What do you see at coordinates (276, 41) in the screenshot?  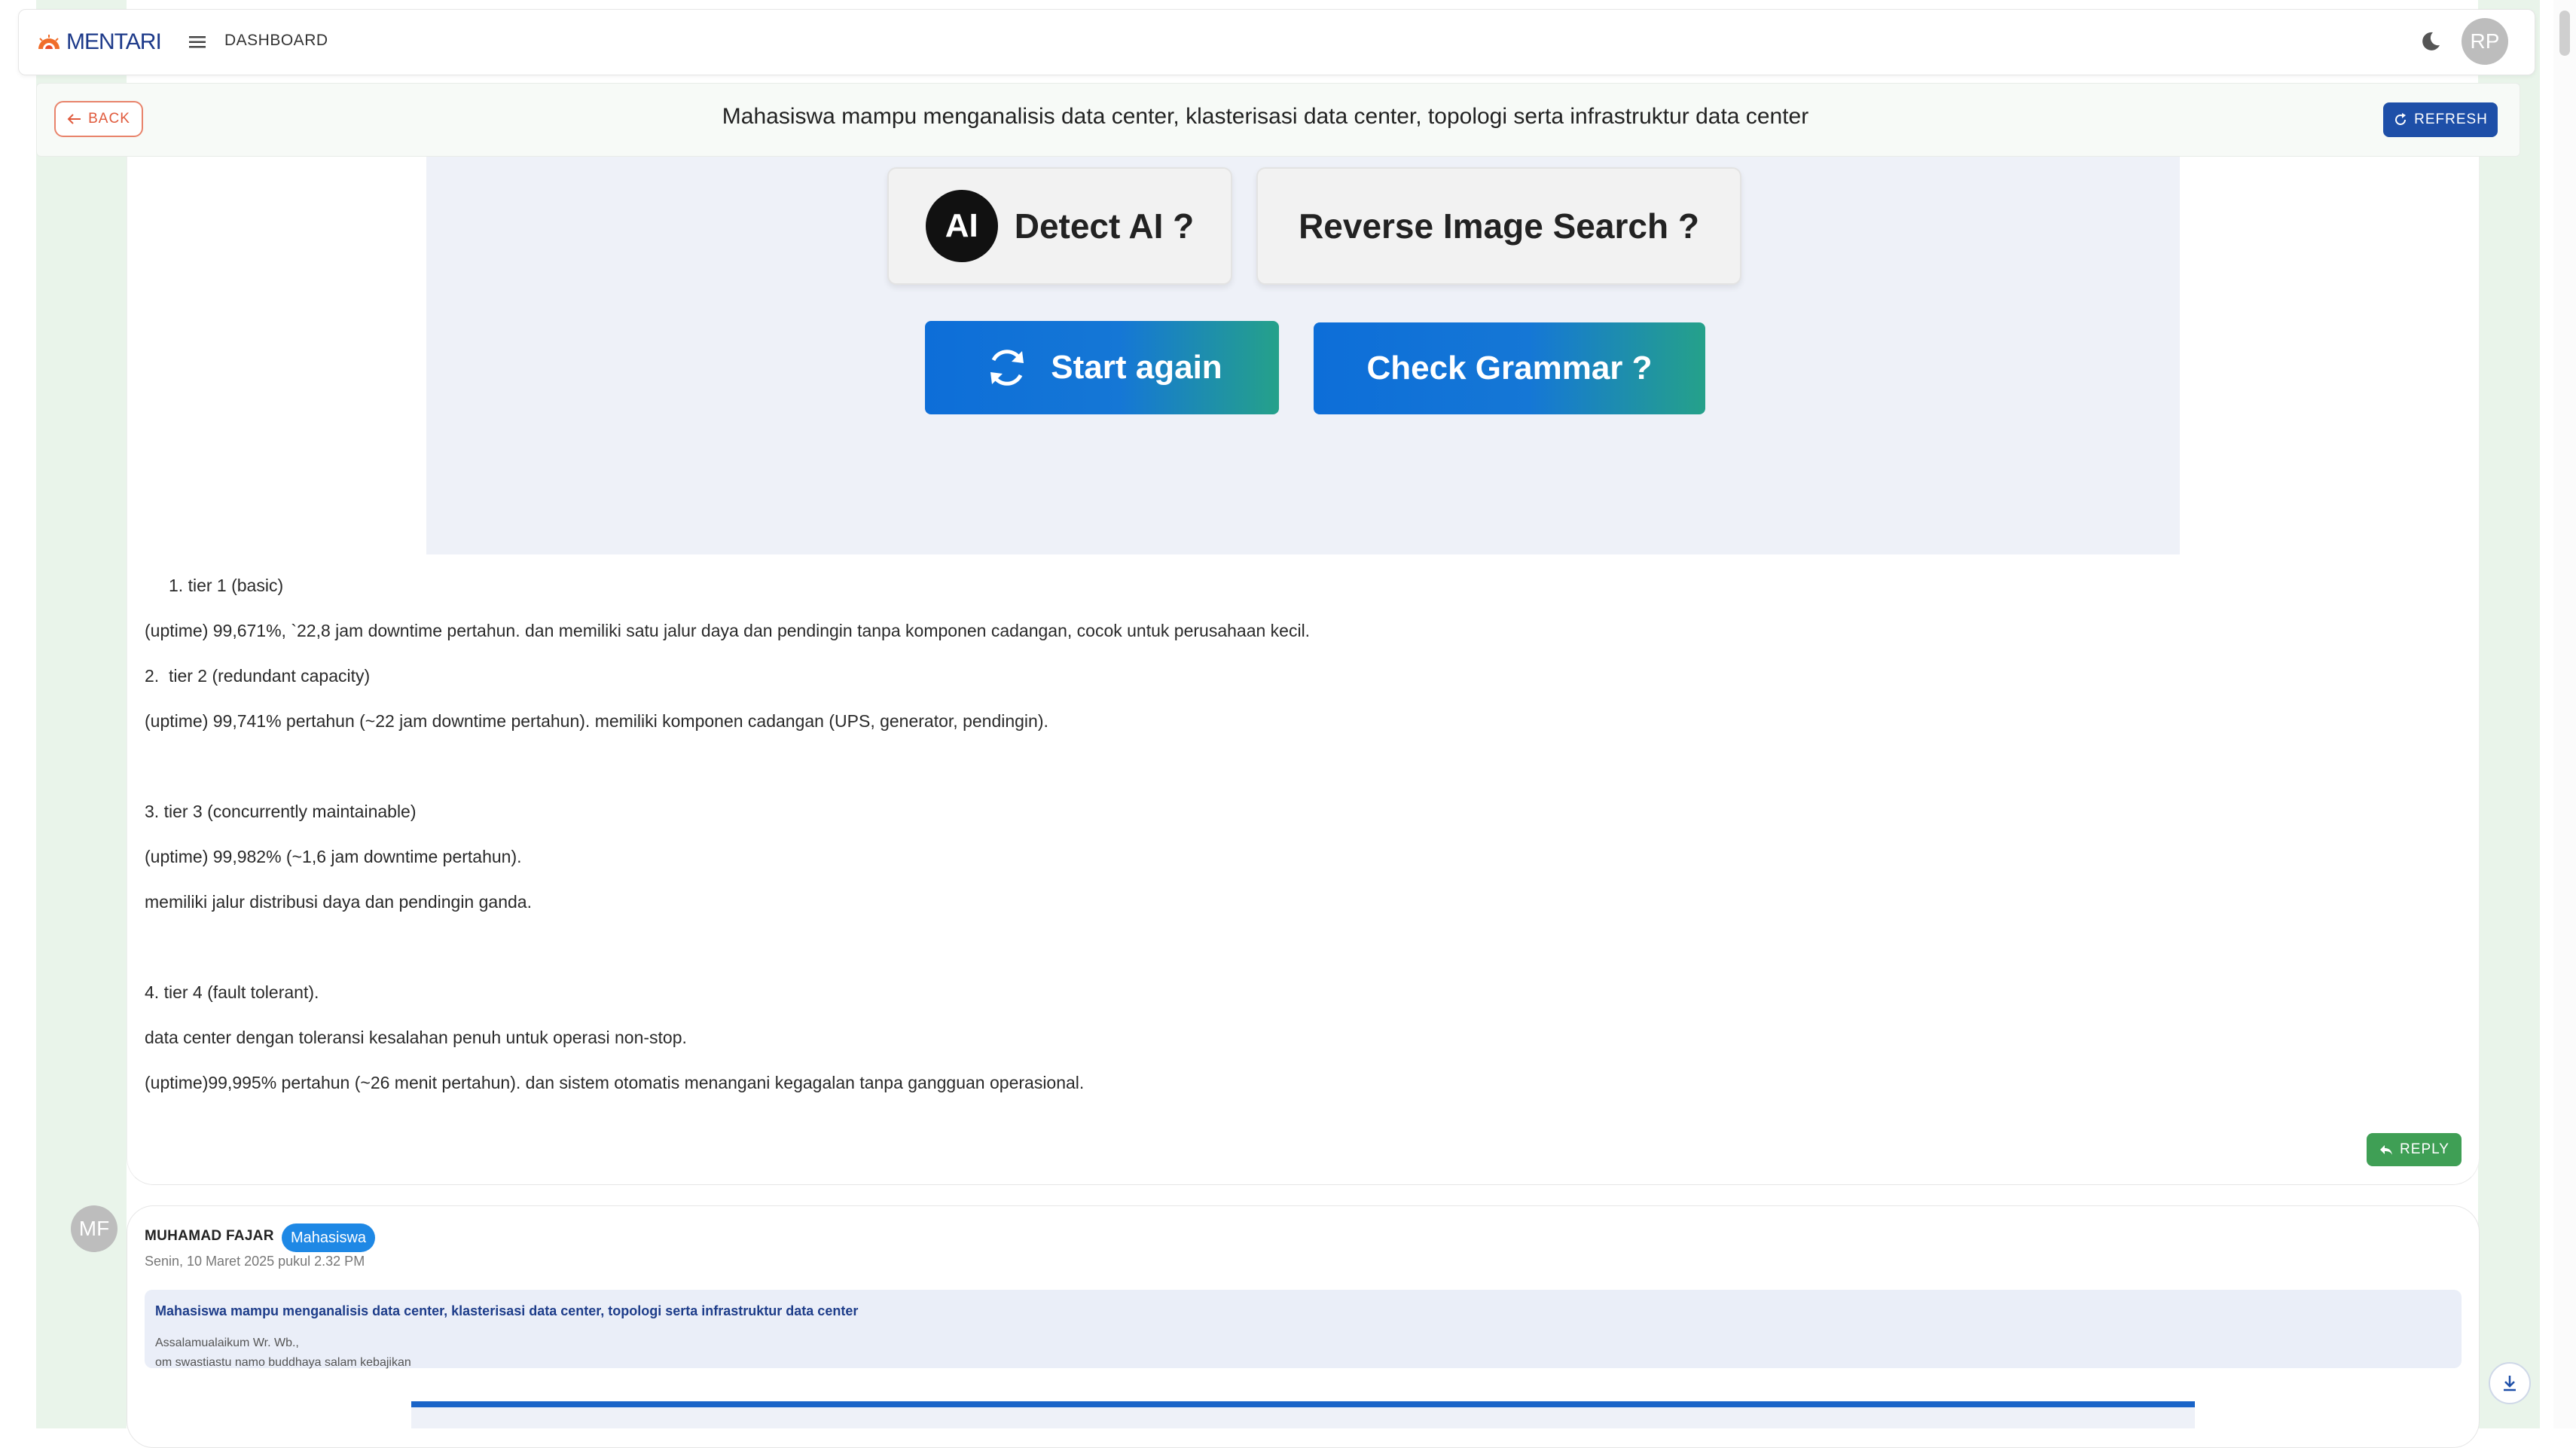 I see `dashboard-link: DASHBOARD` at bounding box center [276, 41].